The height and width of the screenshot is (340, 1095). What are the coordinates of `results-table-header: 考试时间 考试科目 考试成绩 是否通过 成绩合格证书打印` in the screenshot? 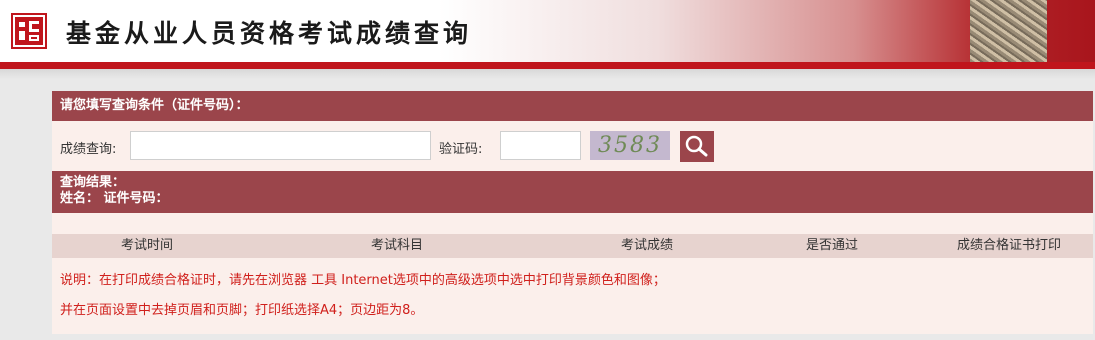 It's located at (572, 246).